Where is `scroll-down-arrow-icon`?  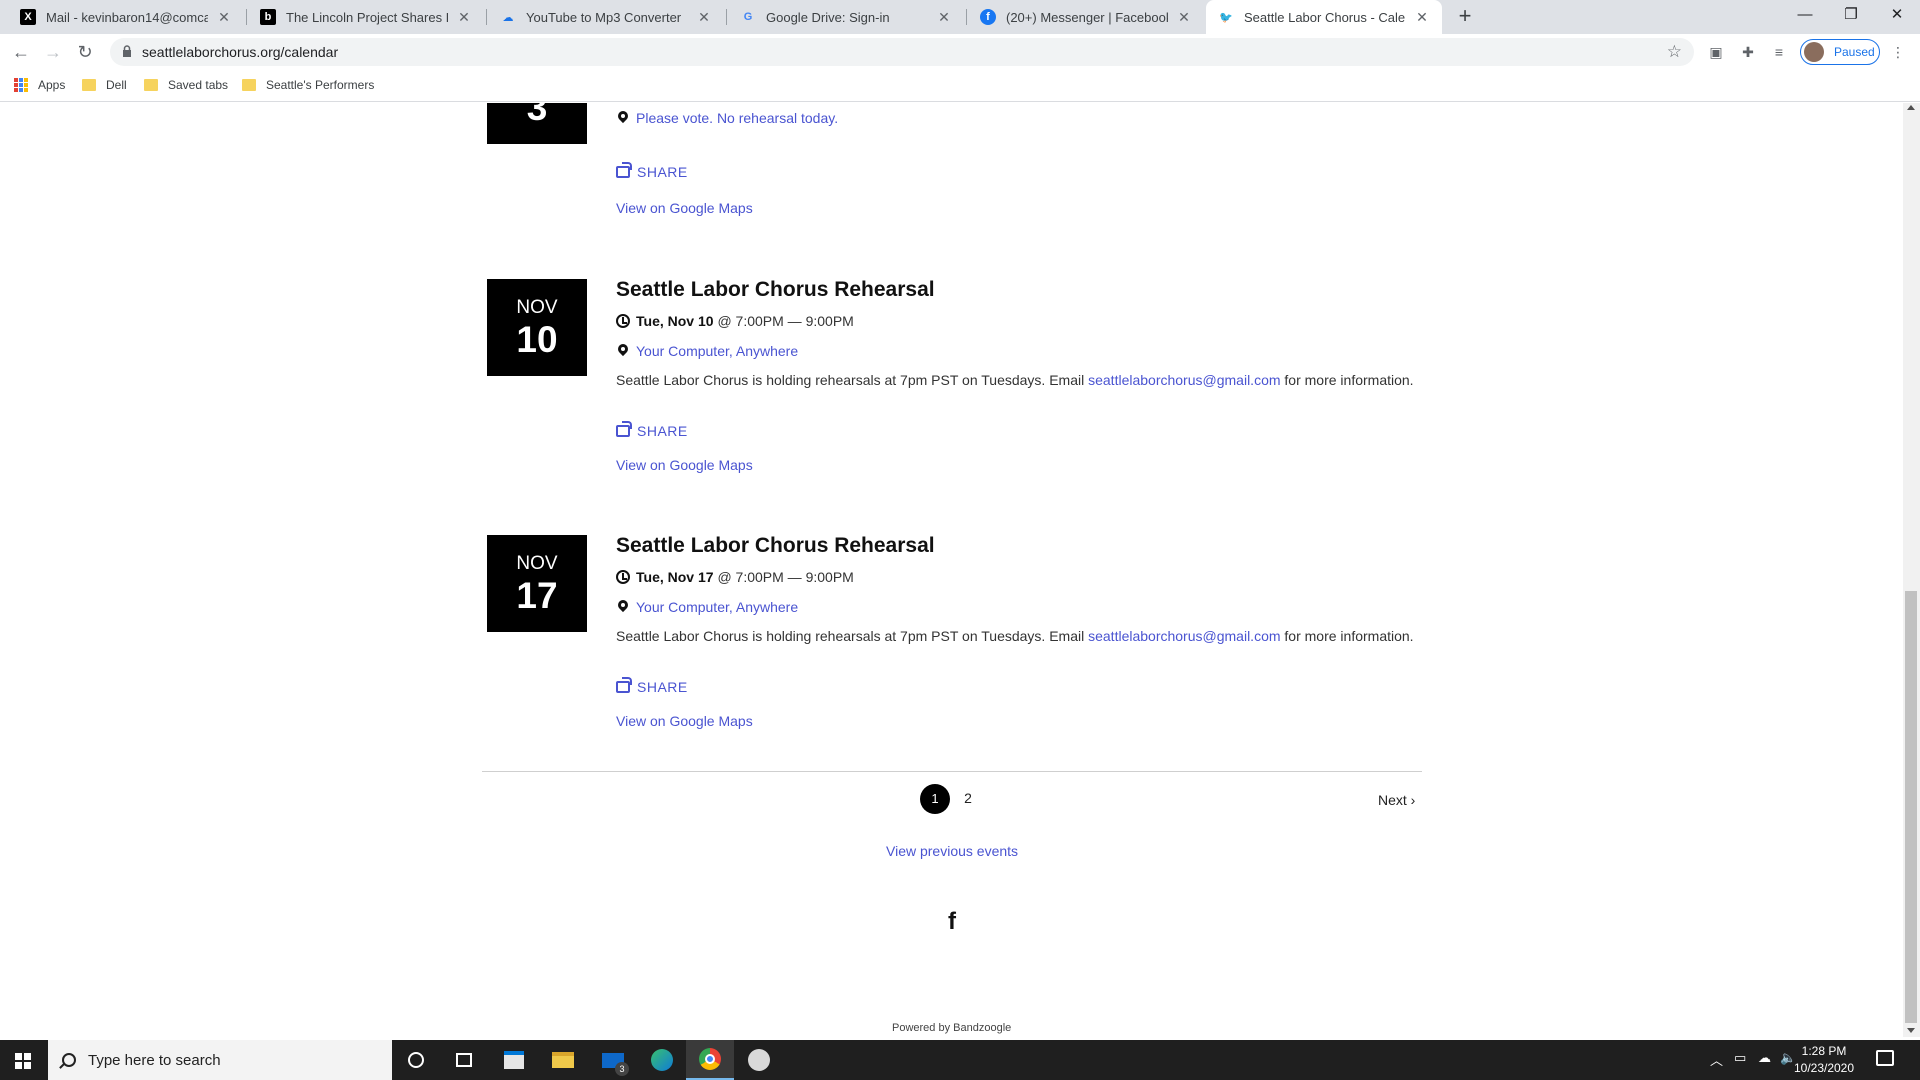
scroll-down-arrow-icon is located at coordinates (1911, 1030).